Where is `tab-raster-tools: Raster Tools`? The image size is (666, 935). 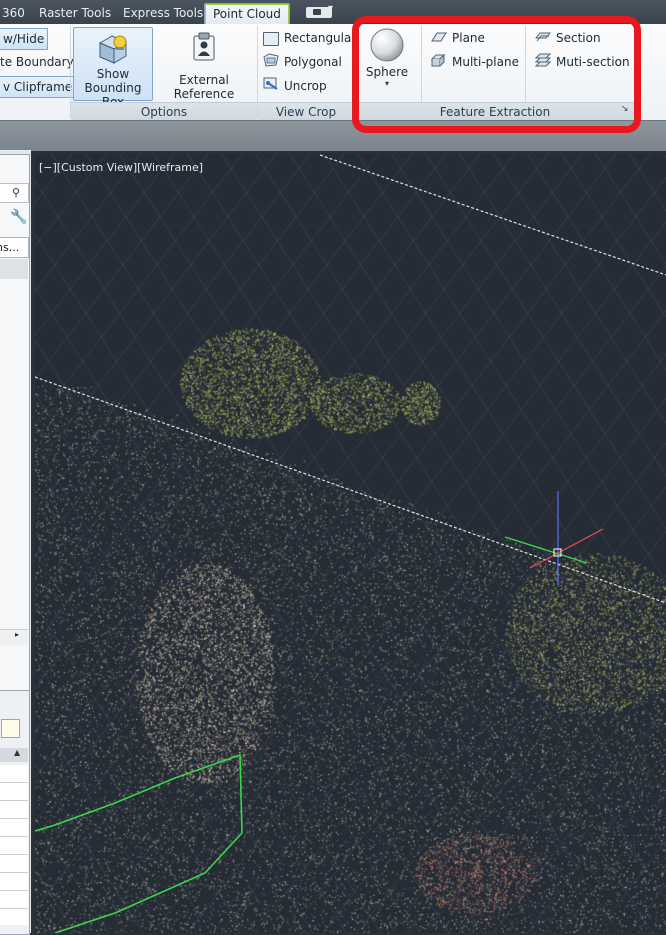 tab-raster-tools: Raster Tools is located at coordinates (75, 13).